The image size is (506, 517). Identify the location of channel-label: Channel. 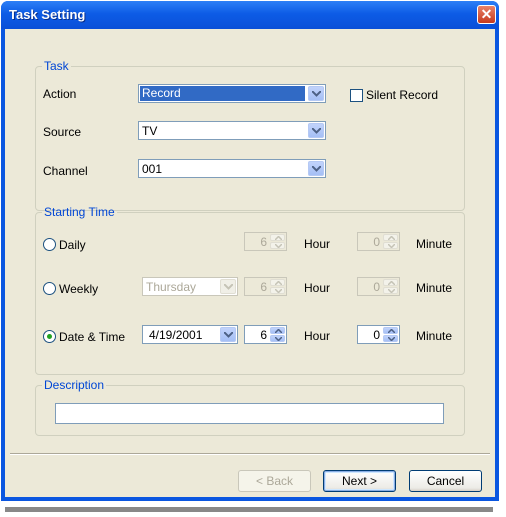
(65, 171).